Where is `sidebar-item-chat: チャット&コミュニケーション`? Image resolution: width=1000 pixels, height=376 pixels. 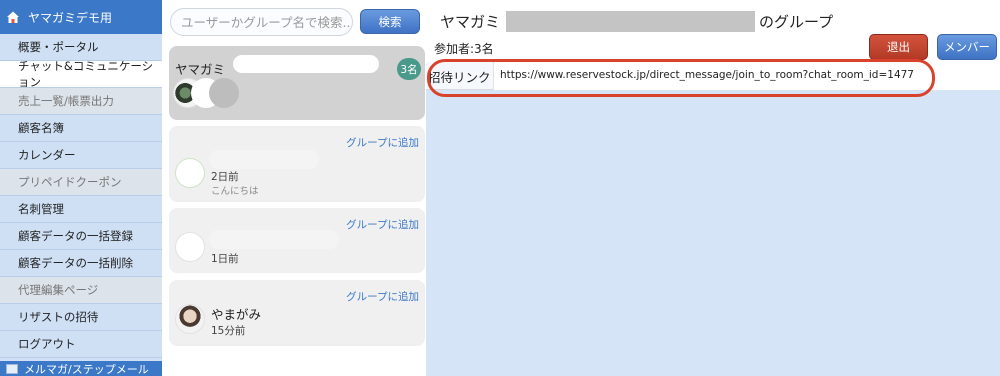
sidebar-item-chat: チャット&コミュニケーション is located at coordinates (81, 74).